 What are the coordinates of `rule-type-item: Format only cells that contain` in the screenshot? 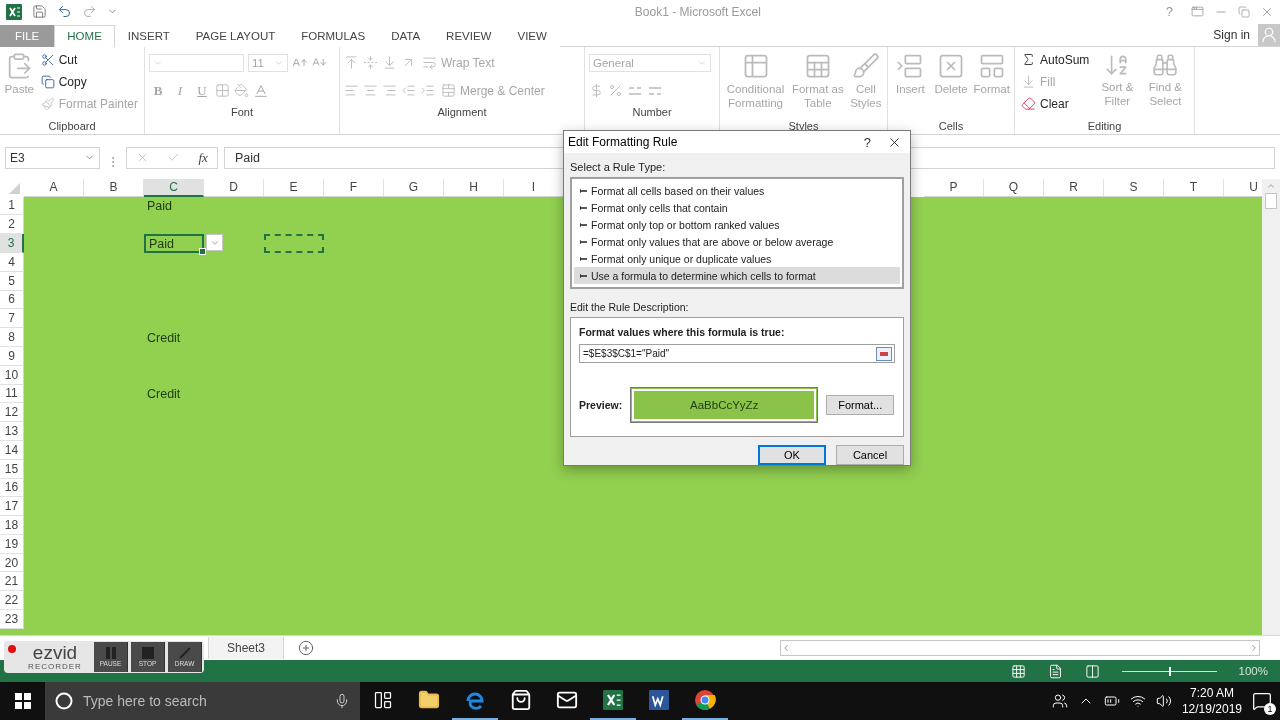 It's located at (737, 207).